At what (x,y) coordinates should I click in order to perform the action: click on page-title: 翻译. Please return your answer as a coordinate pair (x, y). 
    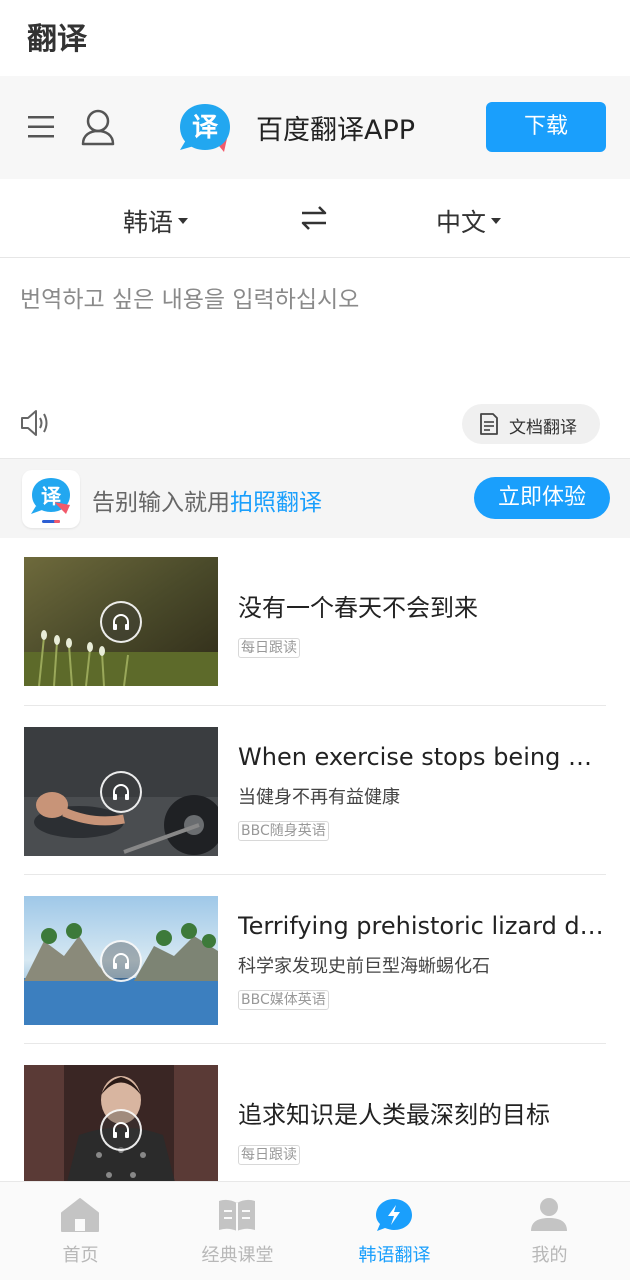
    Looking at the image, I should click on (57, 39).